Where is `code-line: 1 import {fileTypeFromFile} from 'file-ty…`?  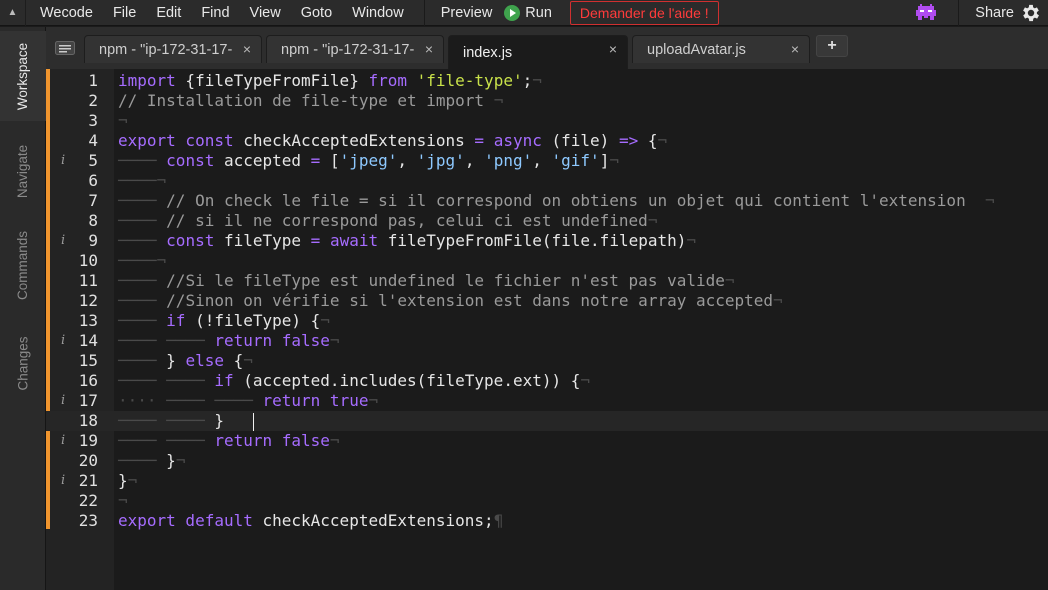
code-line: 1 import {fileTypeFromFile} from 'file-ty… is located at coordinates (547, 81).